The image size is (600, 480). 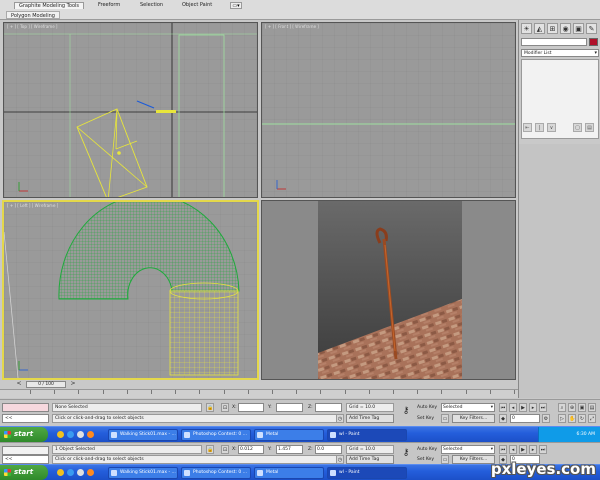 What do you see at coordinates (546, 418) in the screenshot?
I see `time-config-icon: ⚙` at bounding box center [546, 418].